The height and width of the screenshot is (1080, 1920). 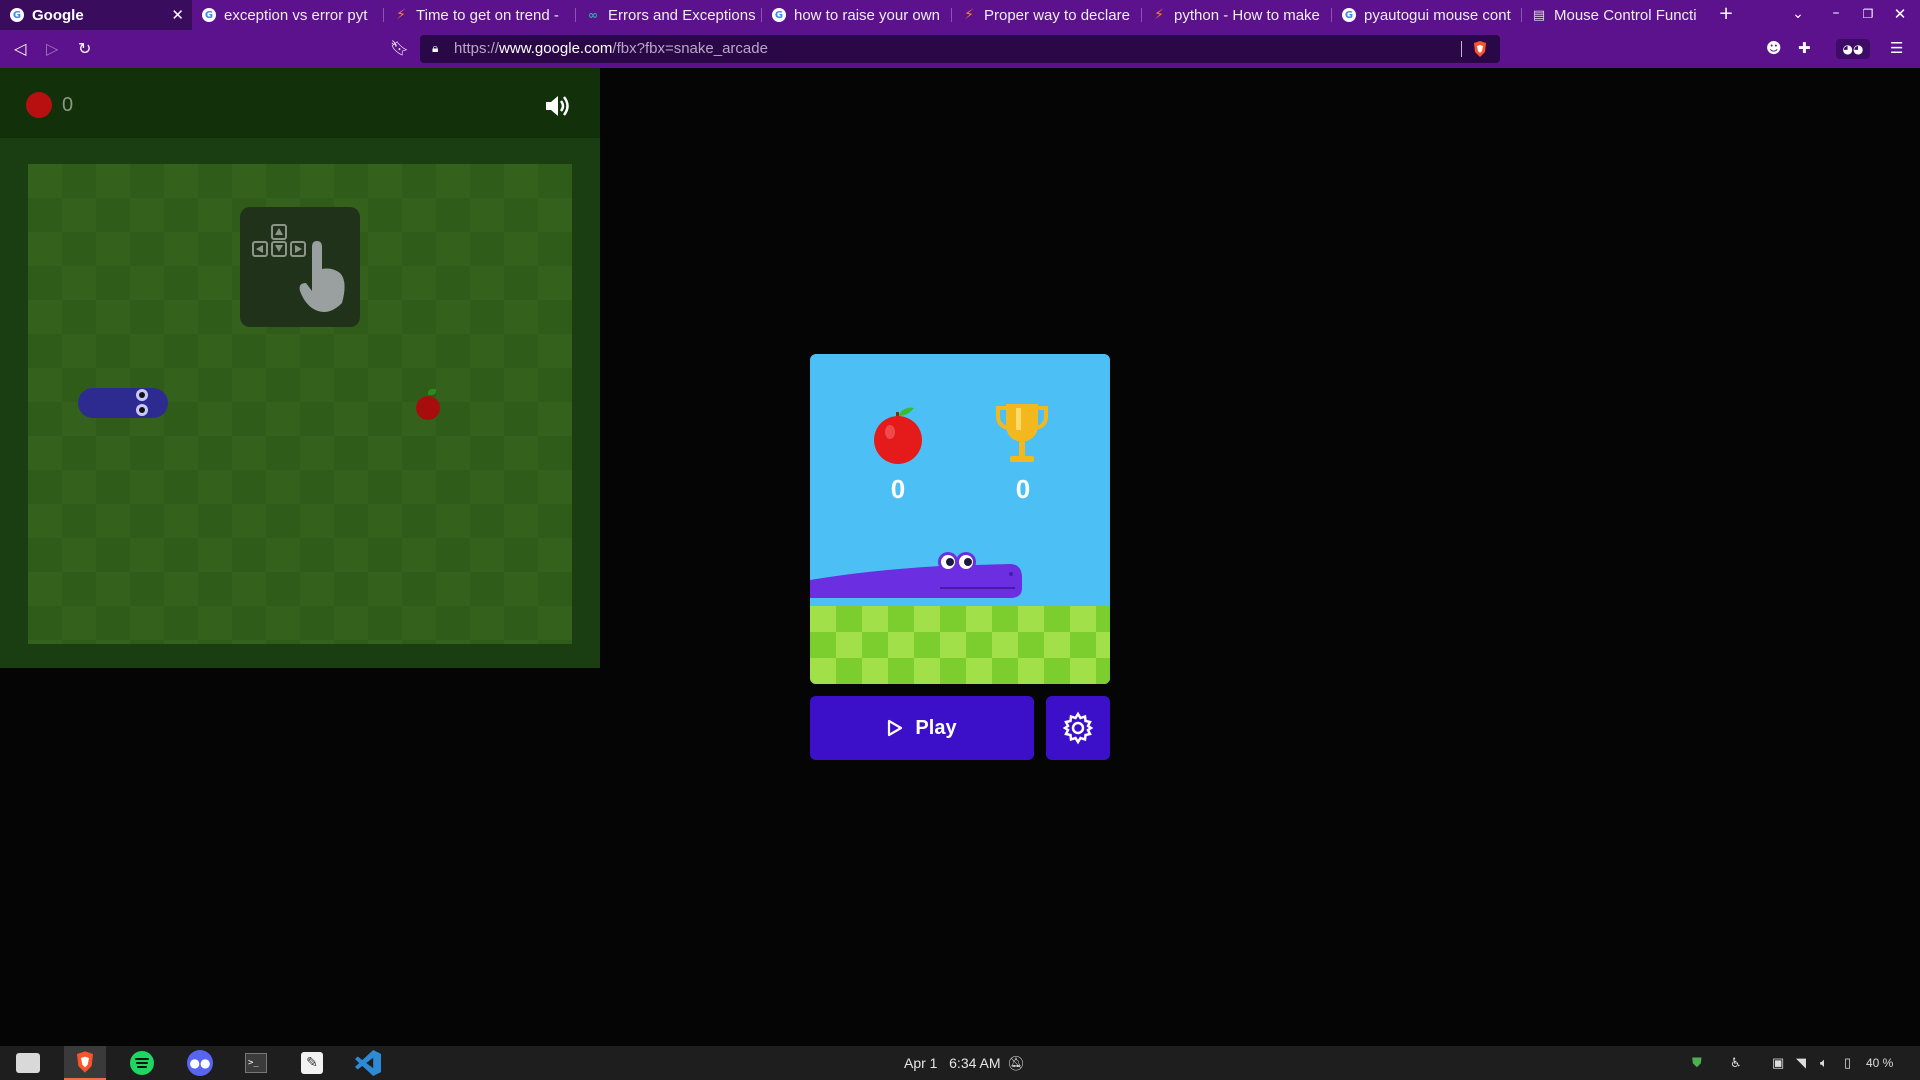 What do you see at coordinates (557, 106) in the screenshot?
I see `sound-icon` at bounding box center [557, 106].